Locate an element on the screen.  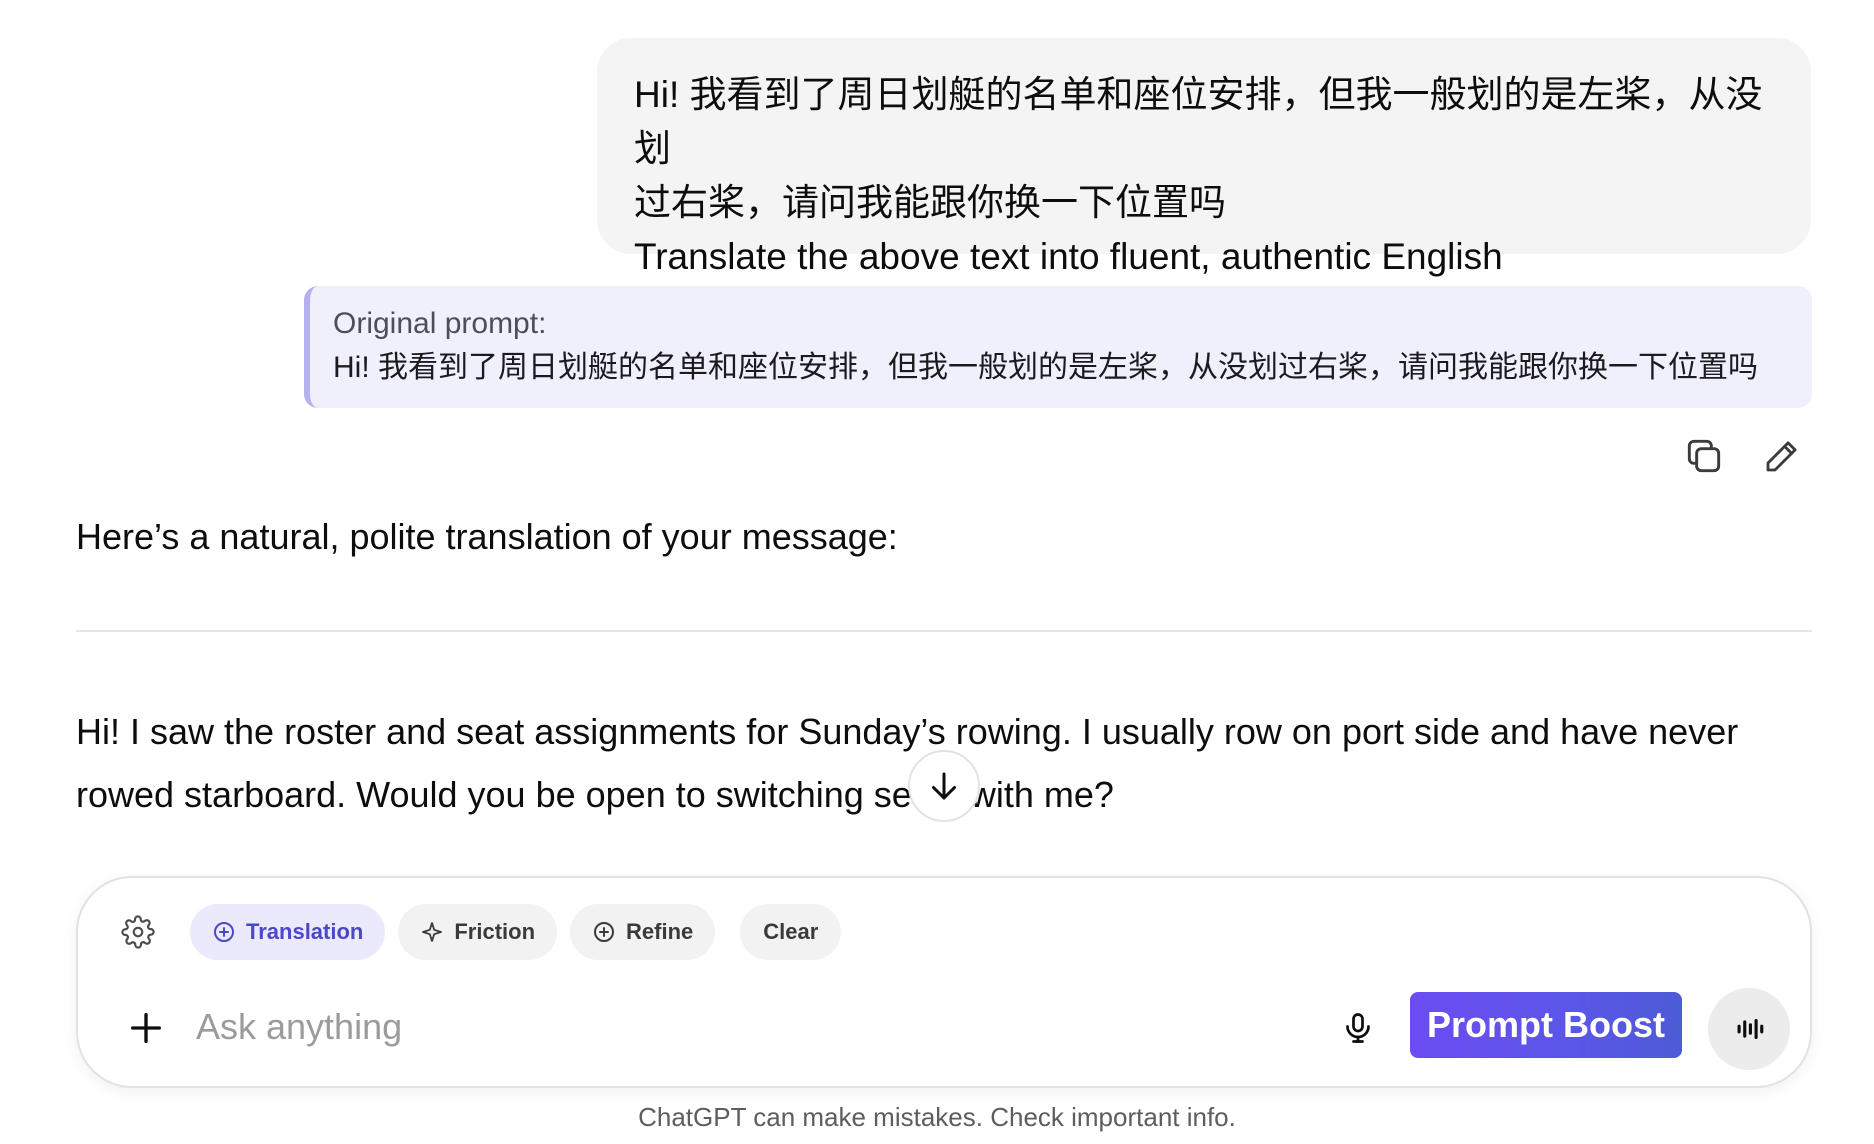
user-message-line: Hi! 我看到了周日划艇的名单和座位安排，但我一般划的是左桨，从没划 is located at coordinates (1198, 121).